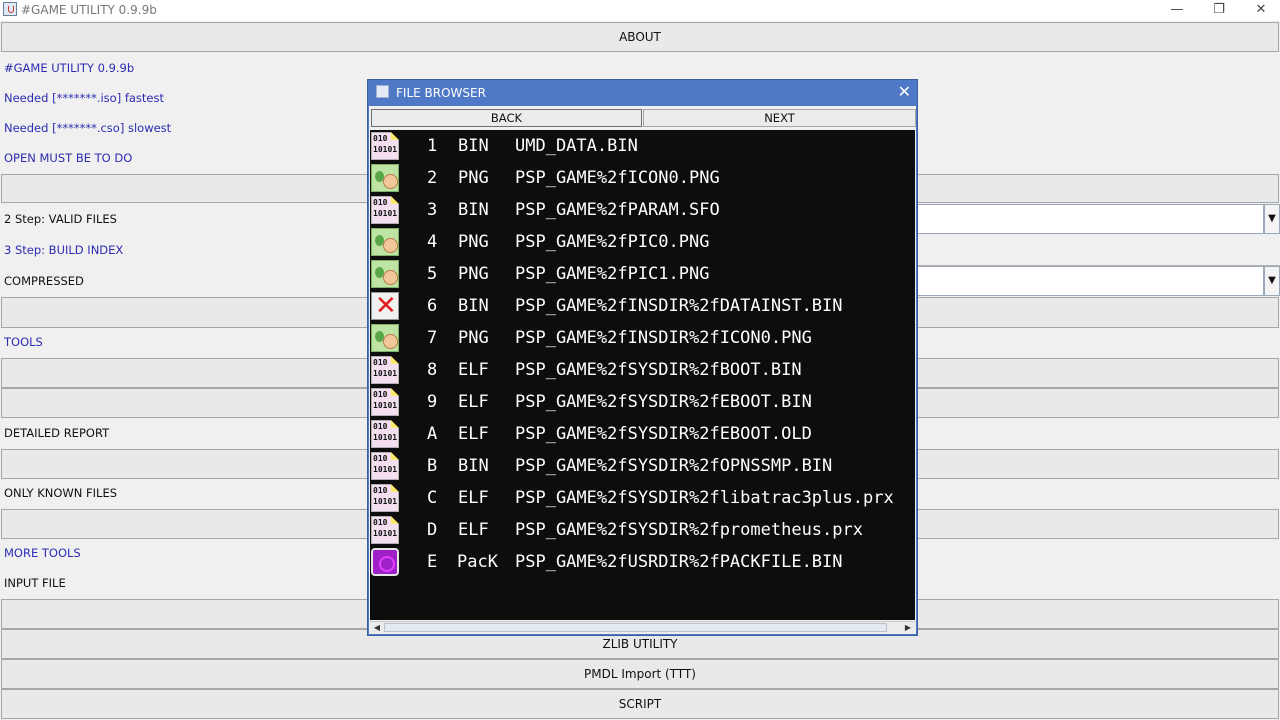 The image size is (1280, 720). Describe the element at coordinates (432, 146) in the screenshot. I see `file-index: 1` at that location.